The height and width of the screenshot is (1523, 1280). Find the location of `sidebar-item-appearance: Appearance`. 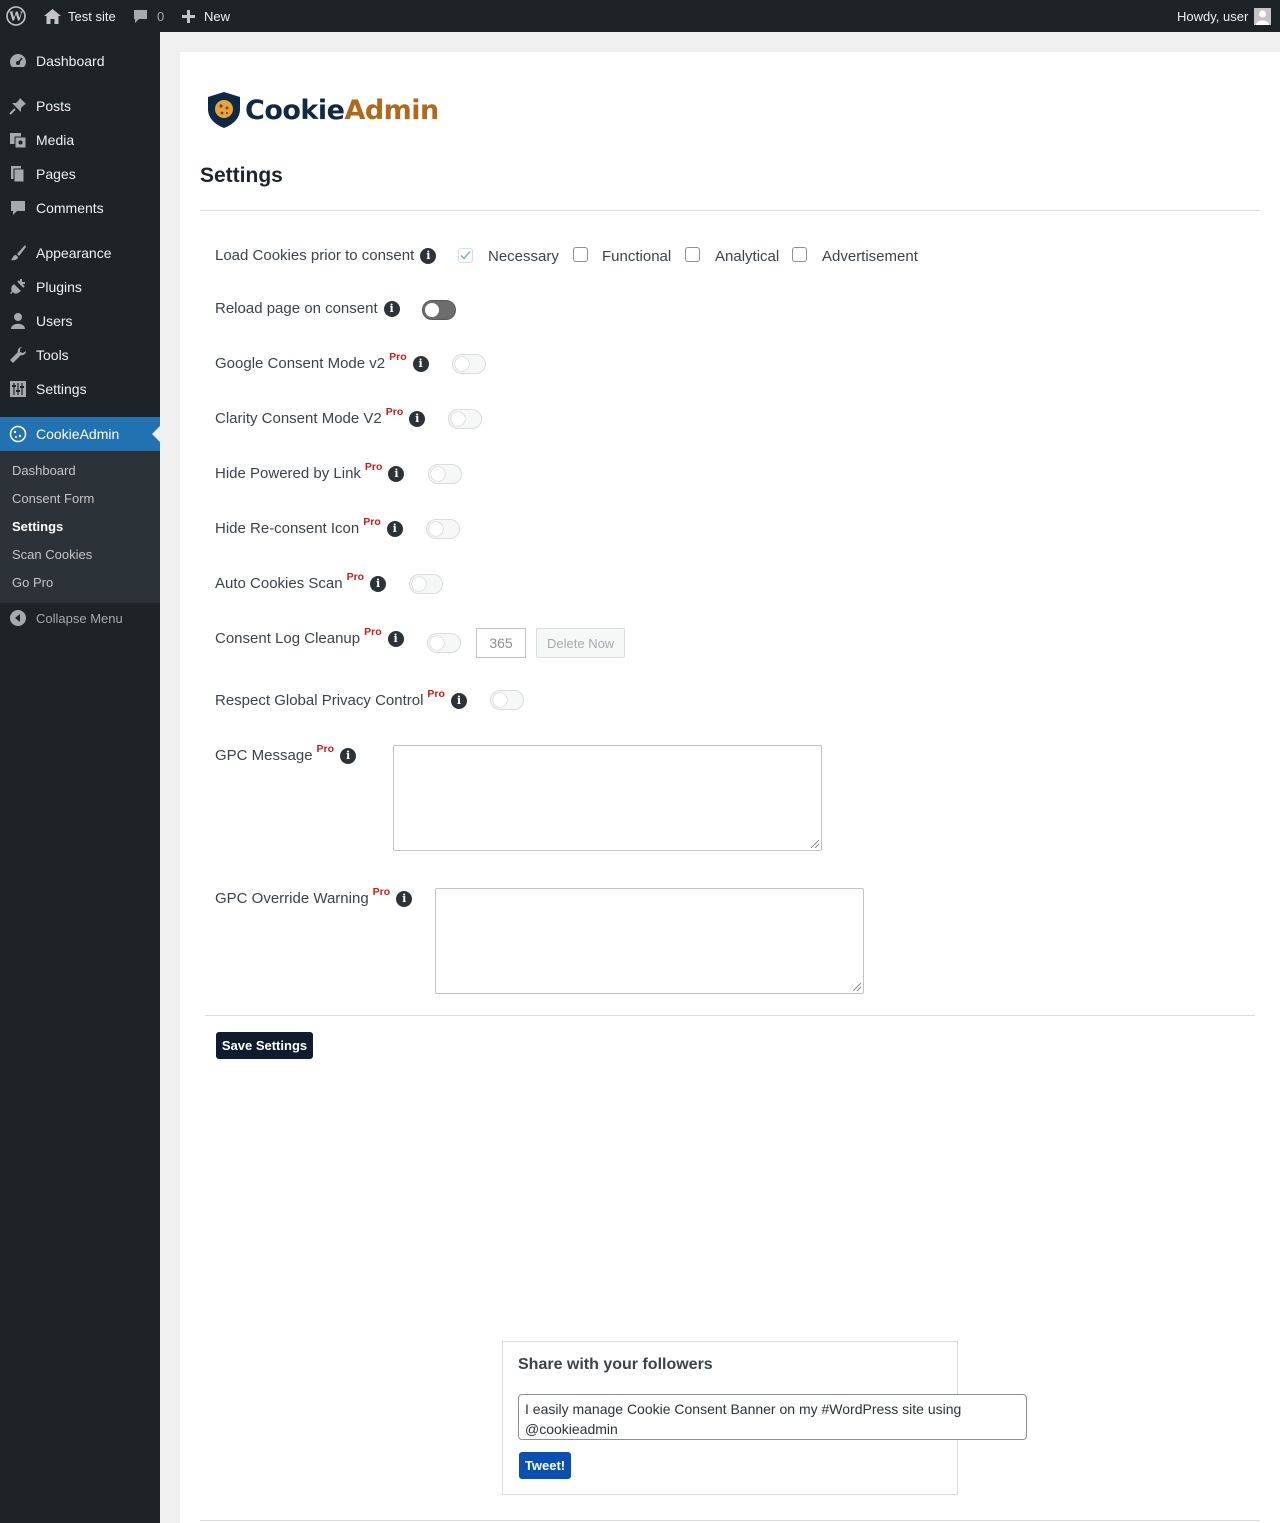

sidebar-item-appearance: Appearance is located at coordinates (80, 253).